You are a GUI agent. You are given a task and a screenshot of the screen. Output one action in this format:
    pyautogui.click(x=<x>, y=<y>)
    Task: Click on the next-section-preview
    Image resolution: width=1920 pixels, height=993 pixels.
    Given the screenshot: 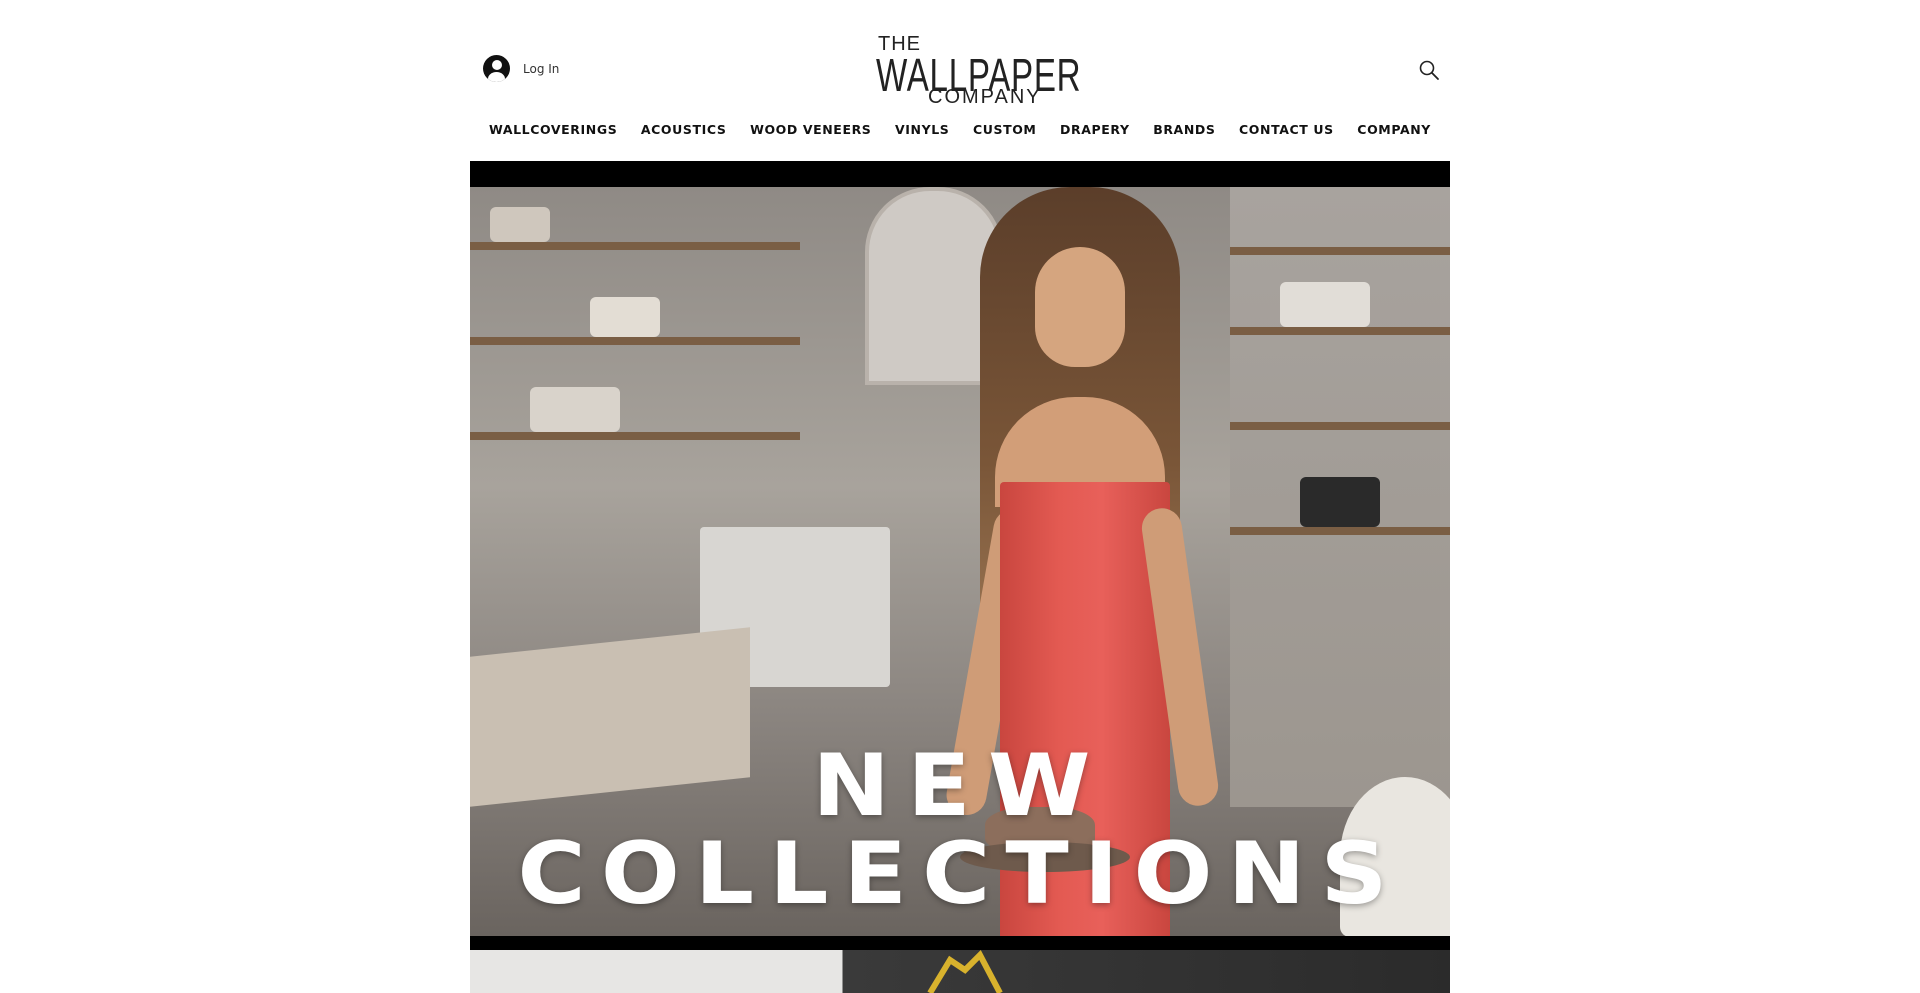 What is the action you would take?
    pyautogui.click(x=960, y=971)
    